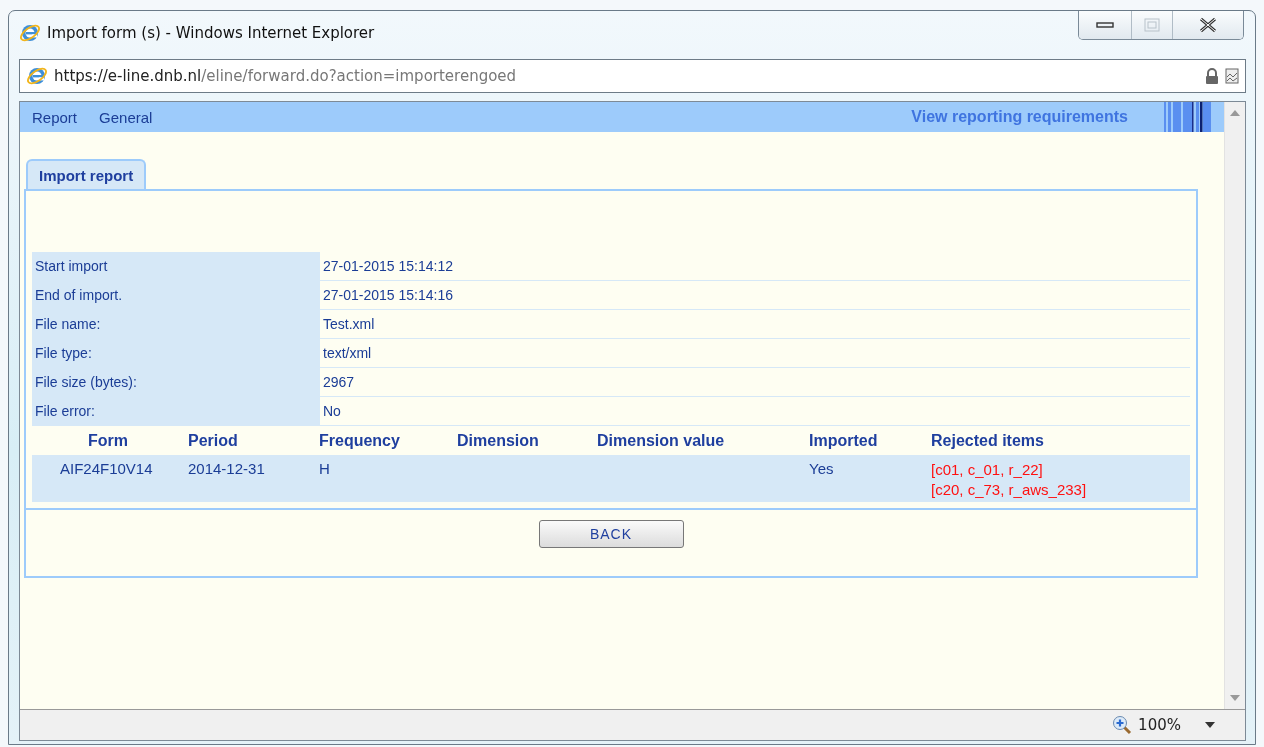  What do you see at coordinates (1009, 480) in the screenshot?
I see `rejected-items: [c01, c_01, r_22] [c20, c_73, r_aws_233]` at bounding box center [1009, 480].